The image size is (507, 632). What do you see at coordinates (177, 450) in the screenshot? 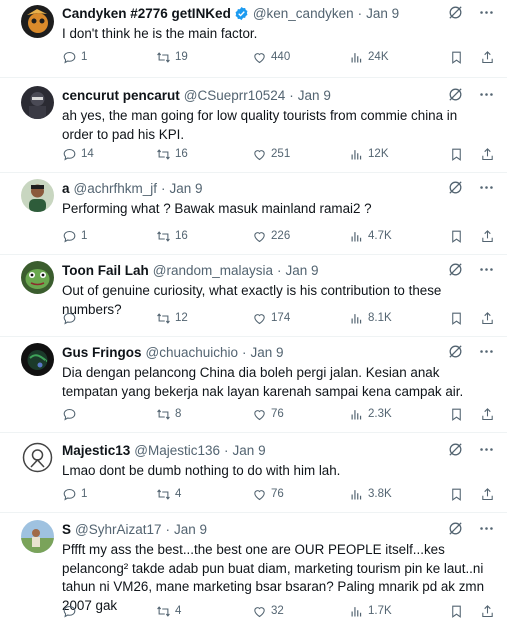
I see `user-handle: @Majestic136` at bounding box center [177, 450].